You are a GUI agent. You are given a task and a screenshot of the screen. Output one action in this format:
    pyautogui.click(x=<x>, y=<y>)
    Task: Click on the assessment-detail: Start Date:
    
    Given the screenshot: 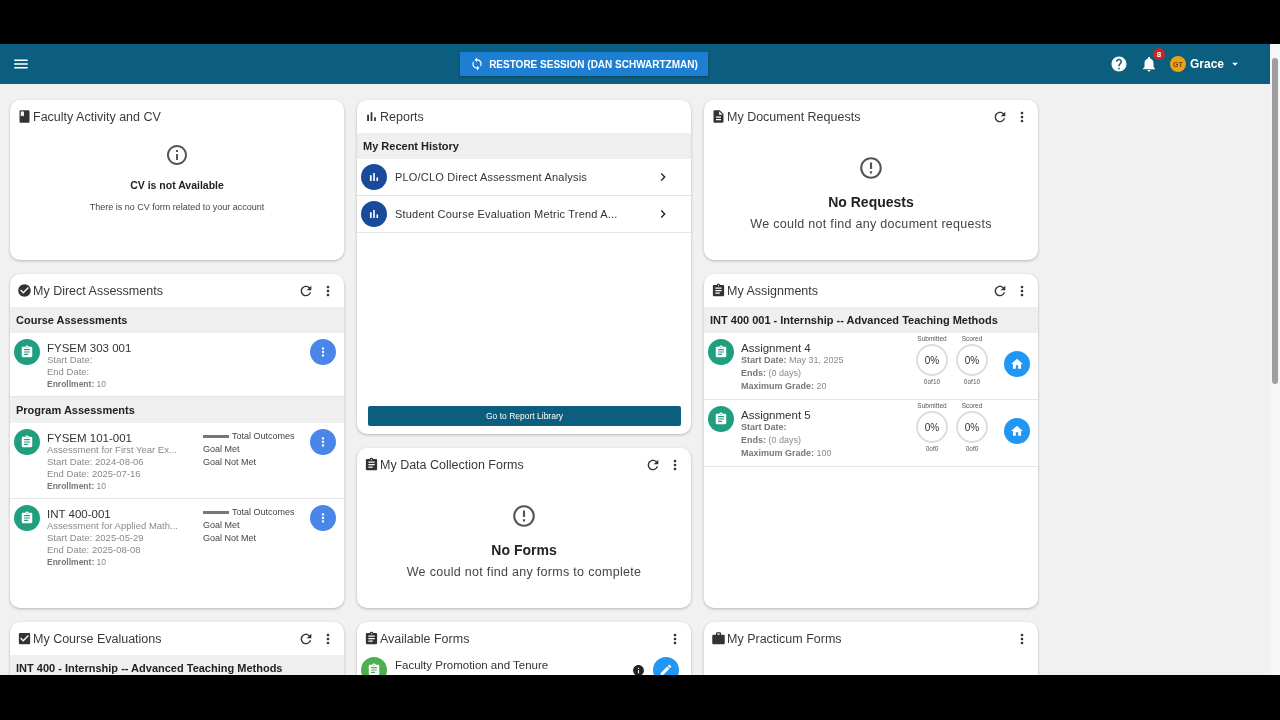 What is the action you would take?
    pyautogui.click(x=70, y=360)
    